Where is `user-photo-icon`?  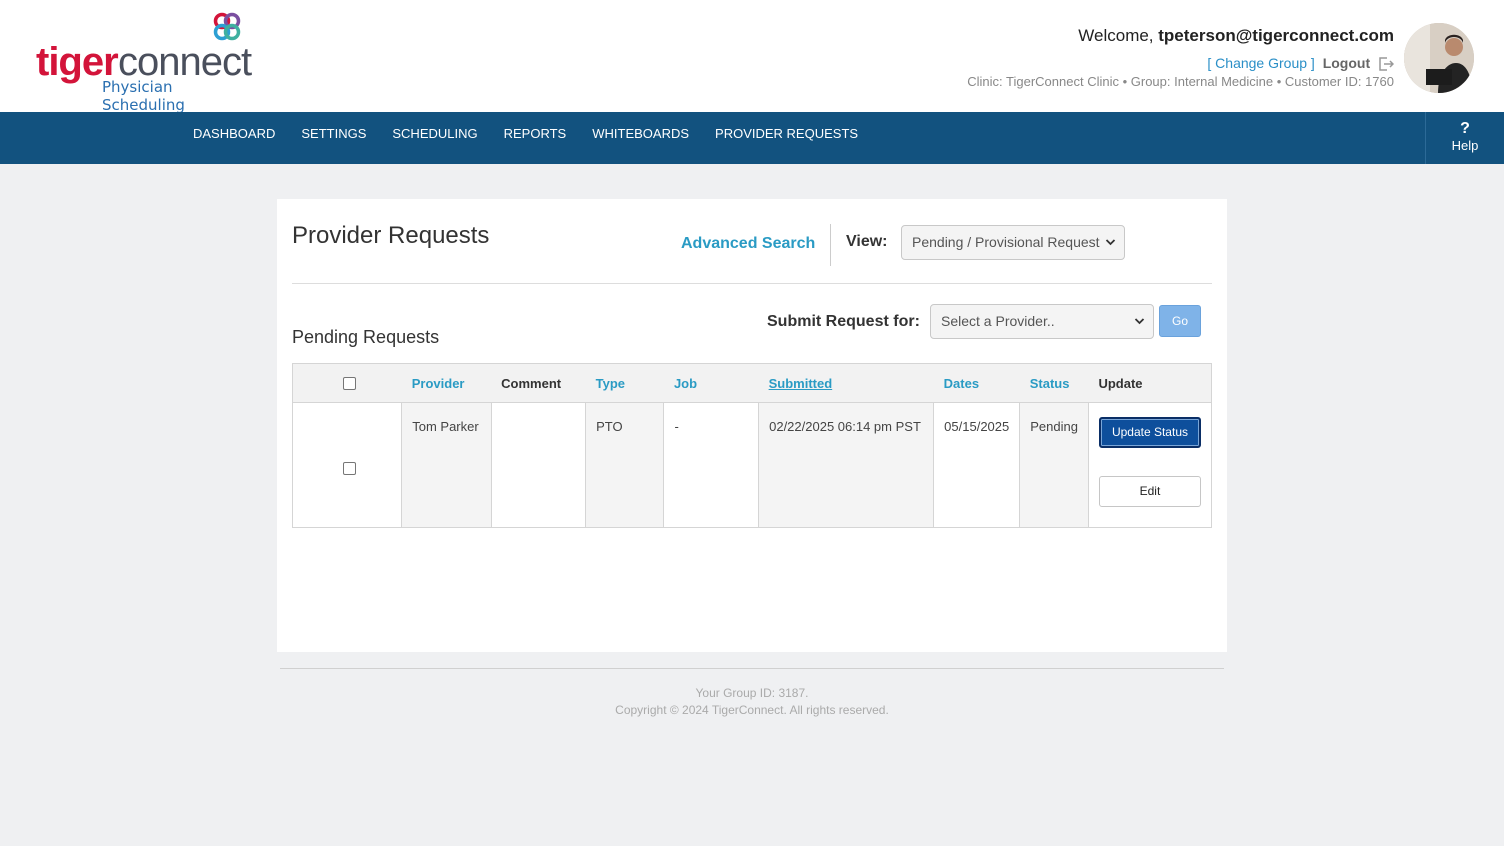 user-photo-icon is located at coordinates (1439, 58).